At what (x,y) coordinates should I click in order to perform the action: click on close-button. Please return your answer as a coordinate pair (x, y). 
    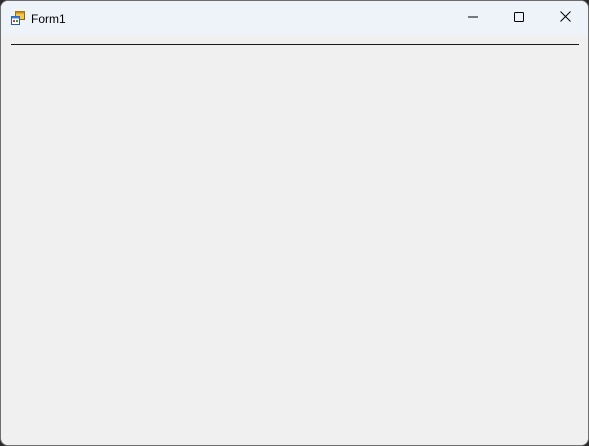
    Looking at the image, I should click on (565, 18).